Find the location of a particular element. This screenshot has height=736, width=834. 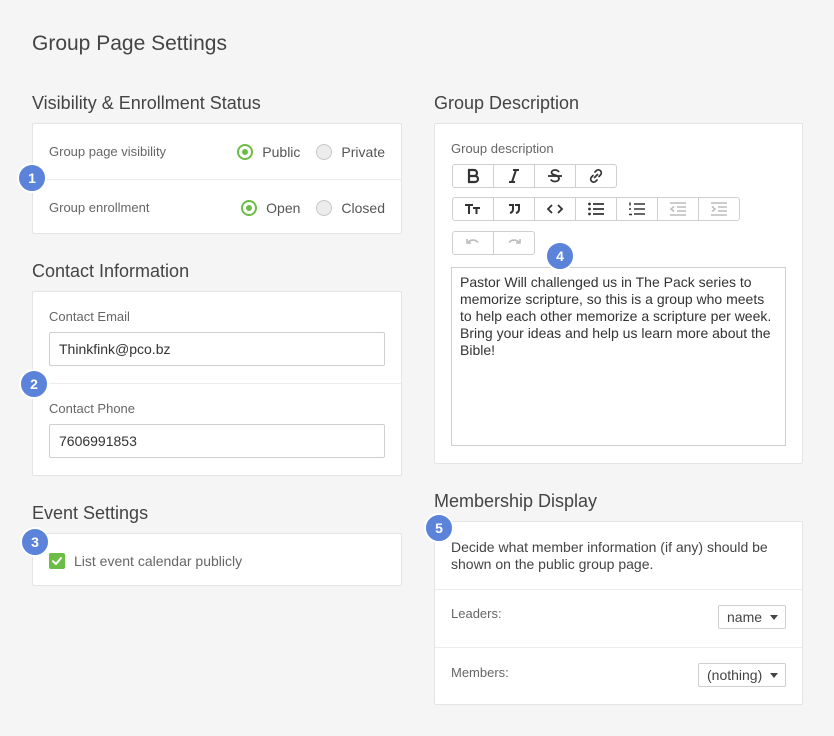

checkmark-icon is located at coordinates (57, 561).